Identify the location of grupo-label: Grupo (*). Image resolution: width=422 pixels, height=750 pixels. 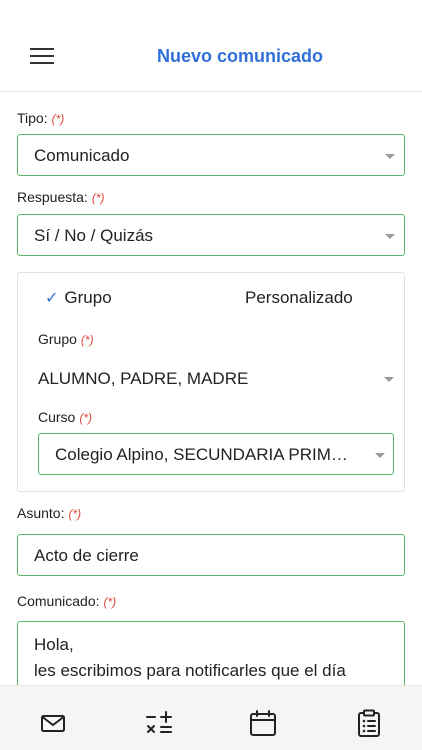
(66, 339).